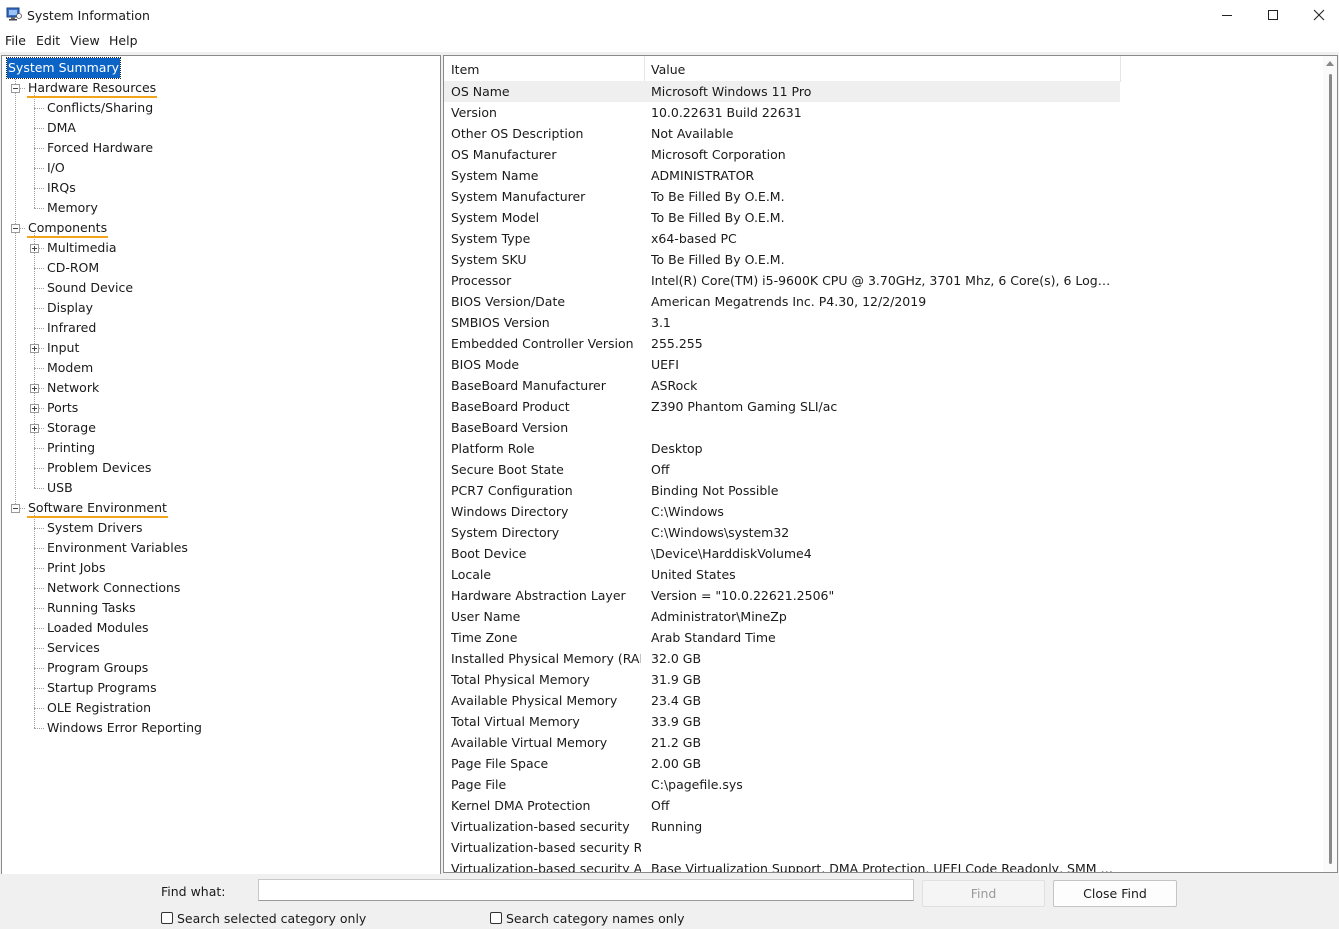 The image size is (1339, 929). I want to click on search-selected-category-label: Search selected category only, so click(271, 918).